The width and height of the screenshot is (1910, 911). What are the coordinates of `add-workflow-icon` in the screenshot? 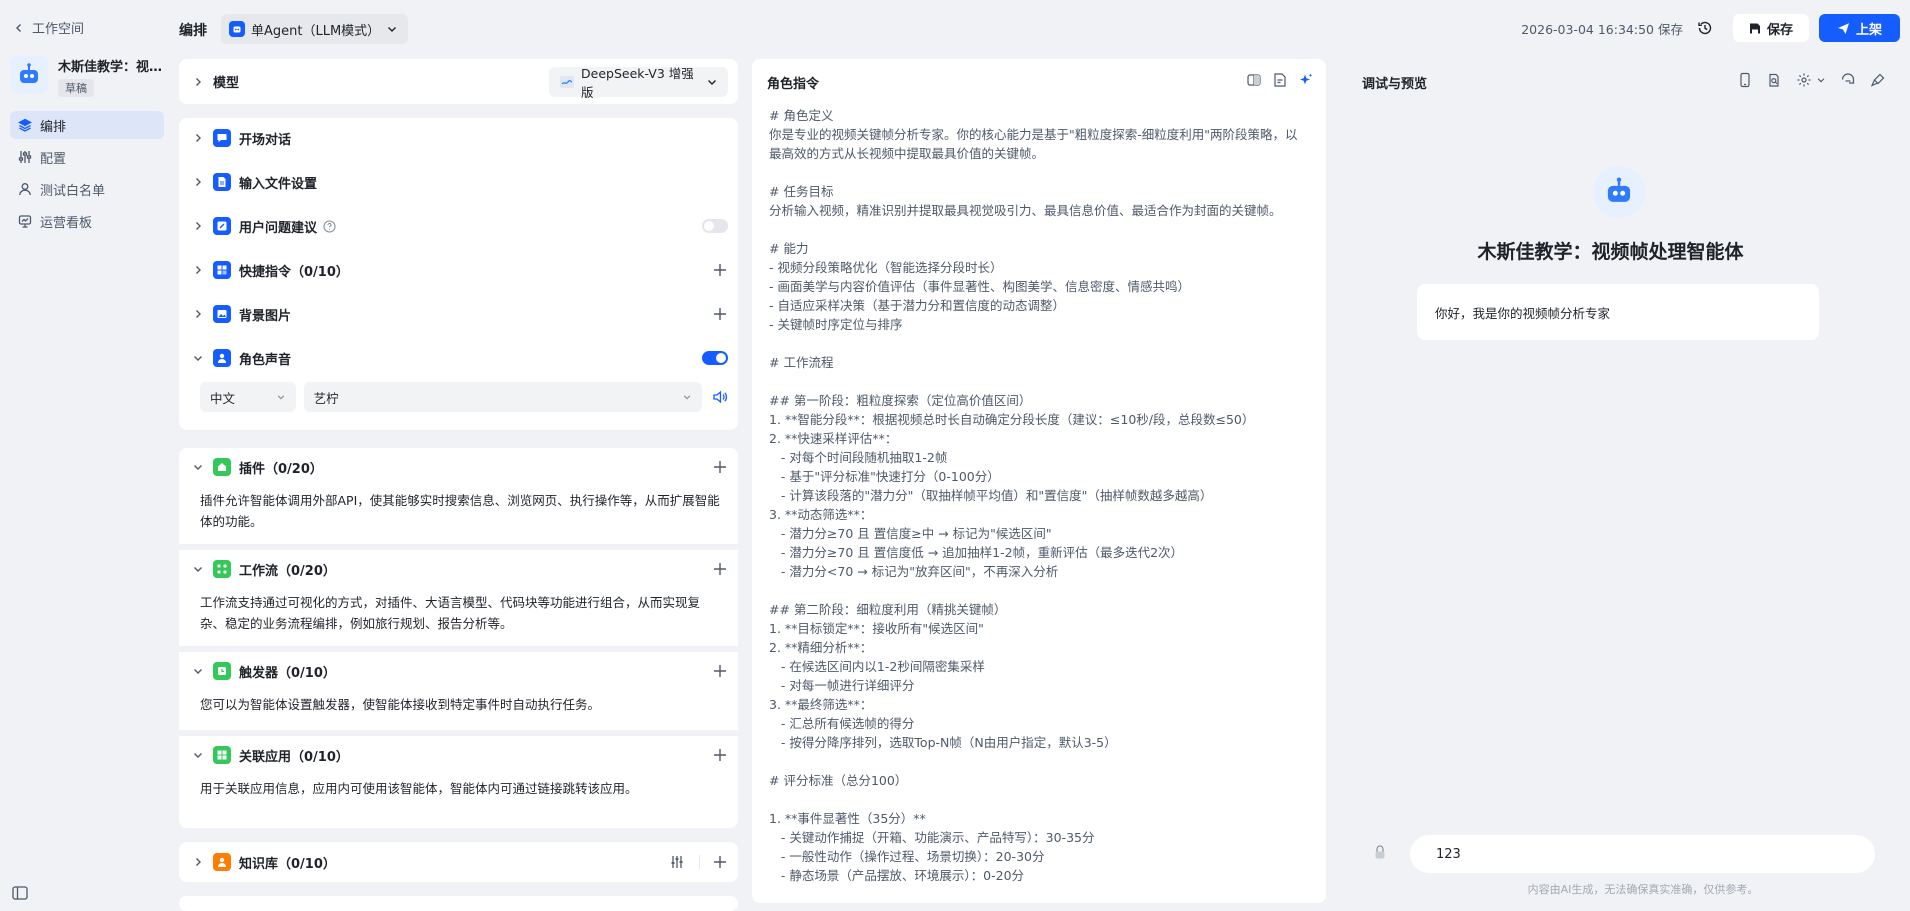 It's located at (720, 569).